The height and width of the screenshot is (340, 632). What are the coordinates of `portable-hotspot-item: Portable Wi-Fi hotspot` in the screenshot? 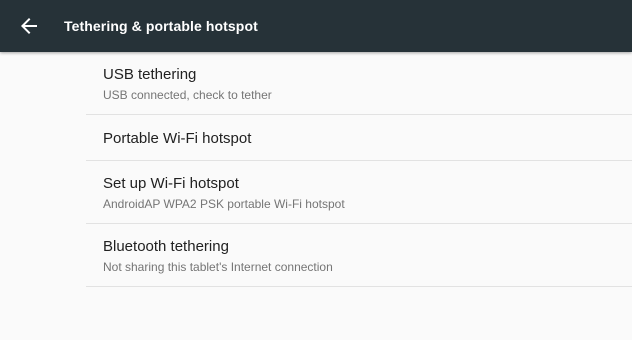 It's located at (359, 138).